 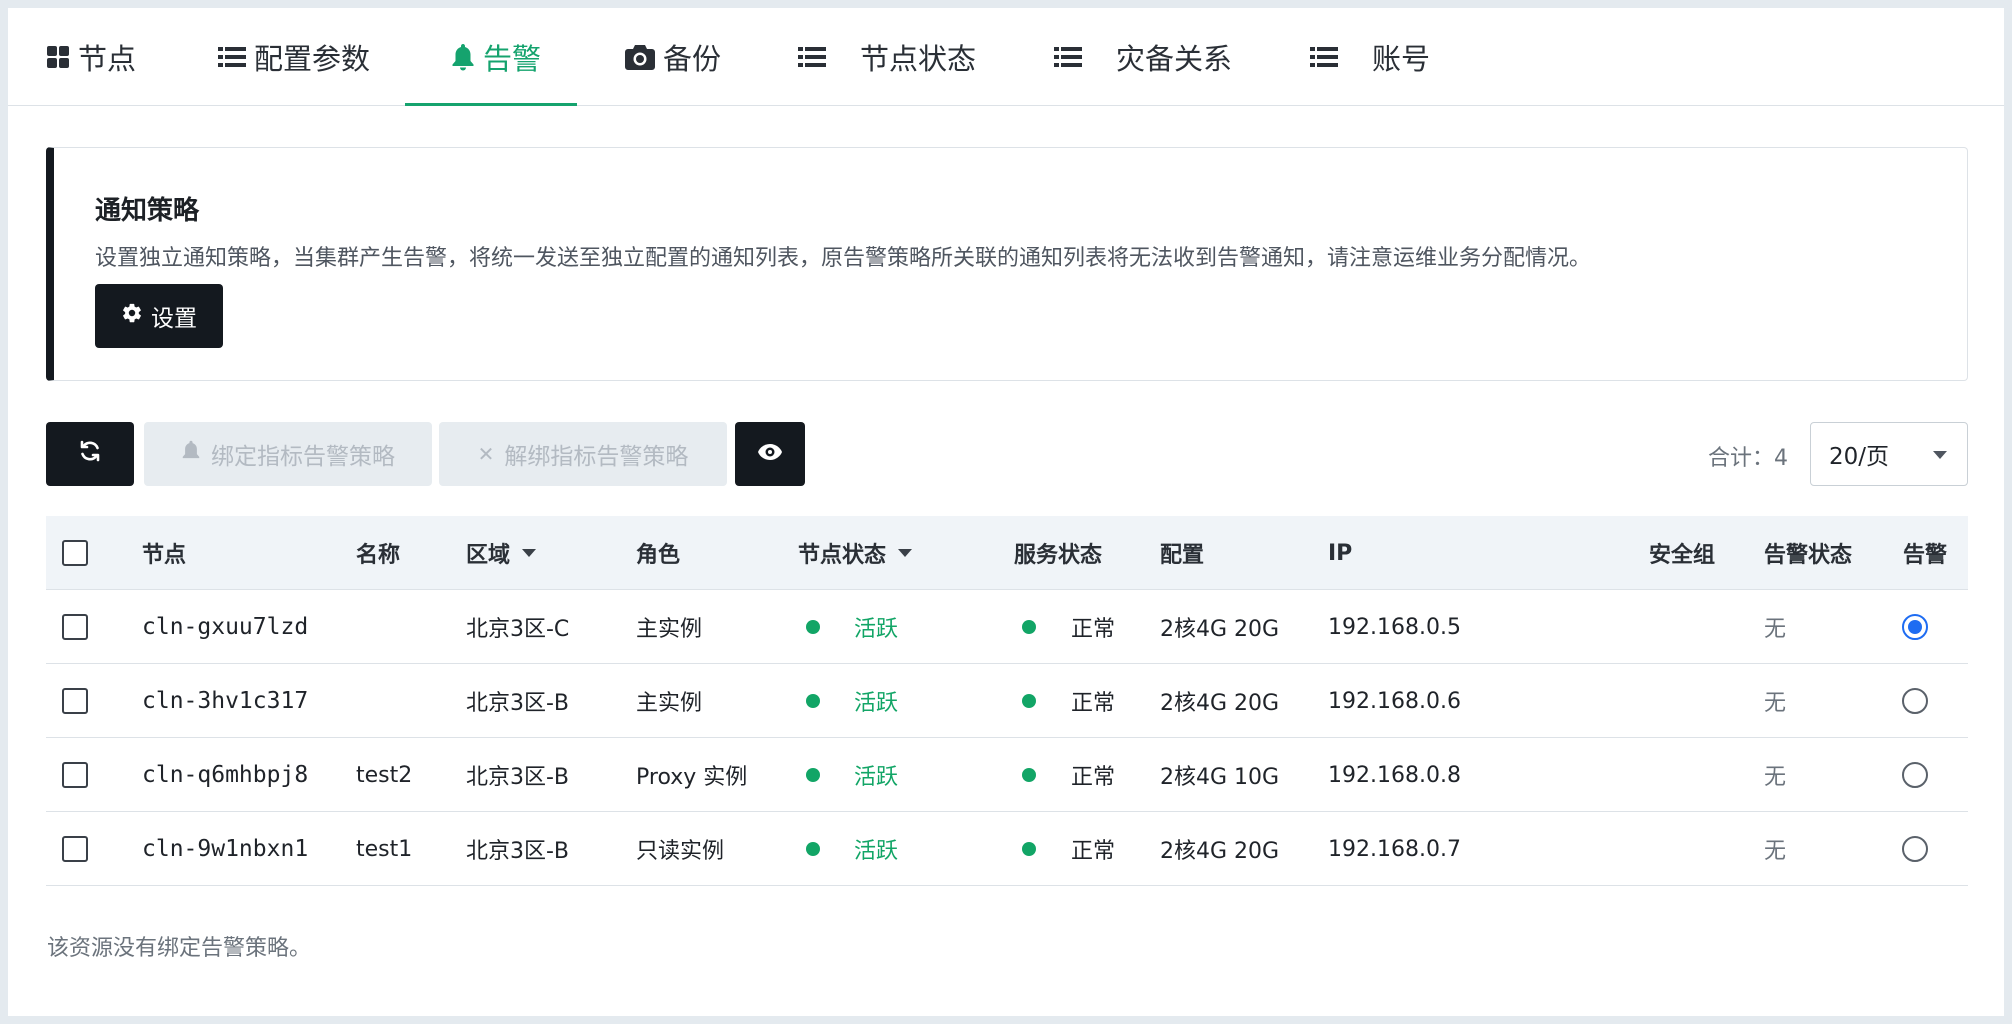 I want to click on node-id: cln-9w1nbxn1, so click(x=225, y=849).